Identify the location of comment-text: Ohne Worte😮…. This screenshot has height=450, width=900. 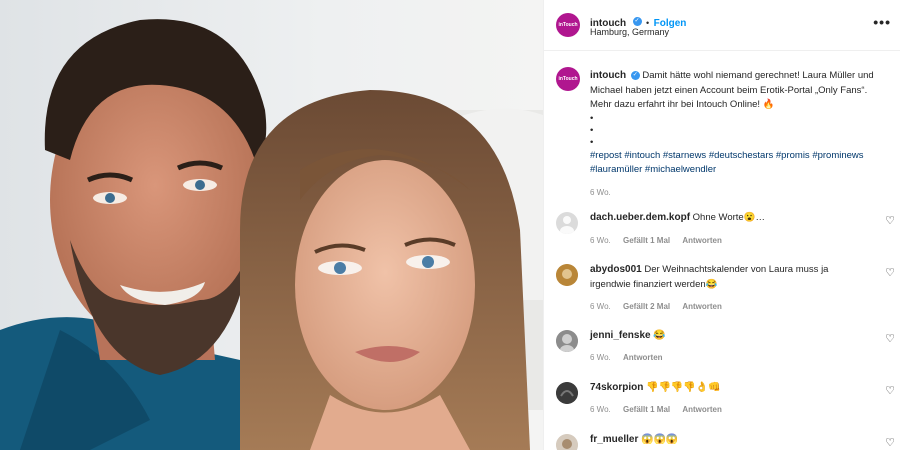
(729, 217).